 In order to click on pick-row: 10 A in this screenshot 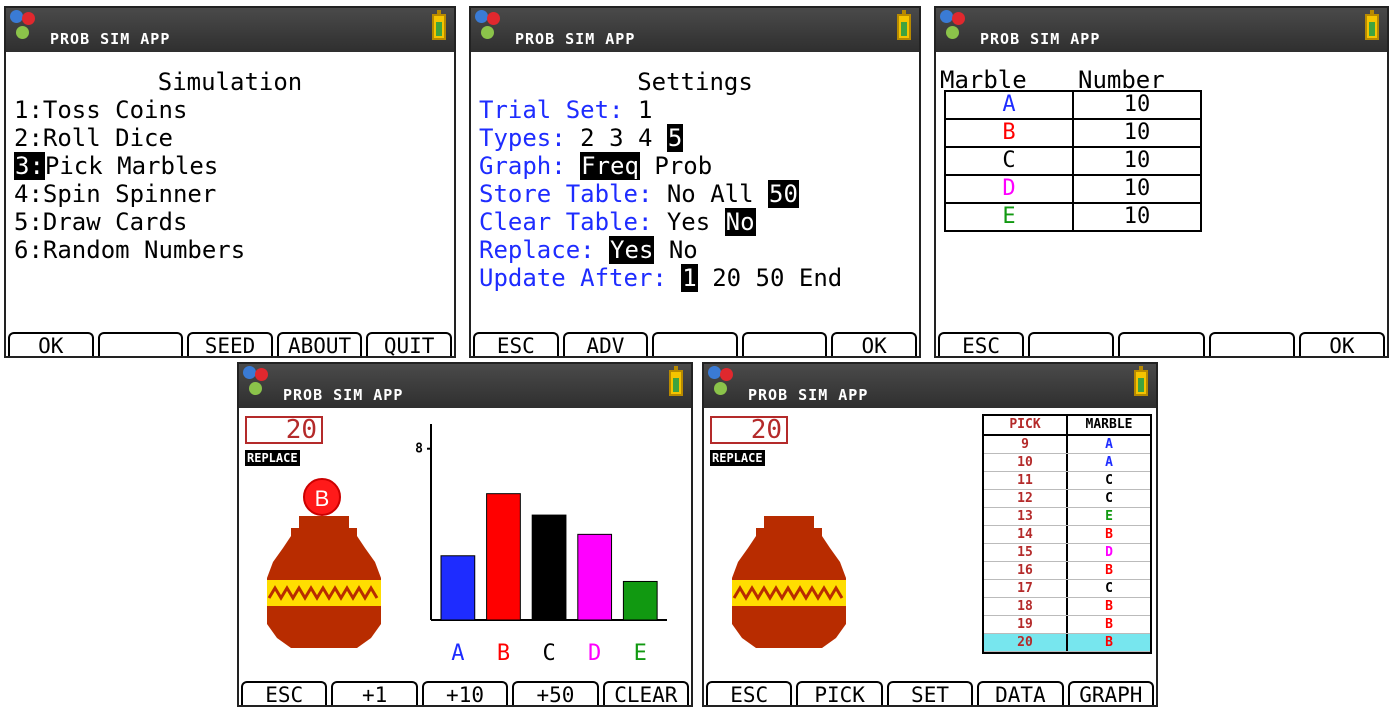, I will do `click(1067, 463)`.